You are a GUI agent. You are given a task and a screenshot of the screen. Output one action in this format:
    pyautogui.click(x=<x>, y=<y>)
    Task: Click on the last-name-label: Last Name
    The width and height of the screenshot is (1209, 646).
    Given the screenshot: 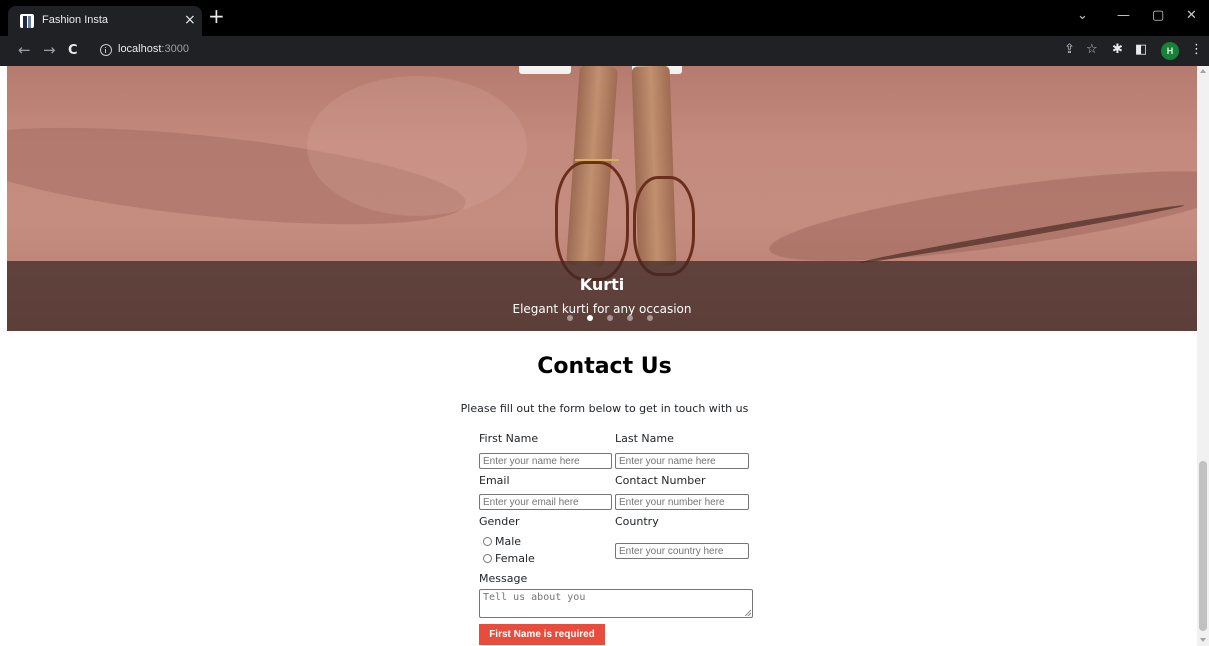 What is the action you would take?
    pyautogui.click(x=644, y=438)
    